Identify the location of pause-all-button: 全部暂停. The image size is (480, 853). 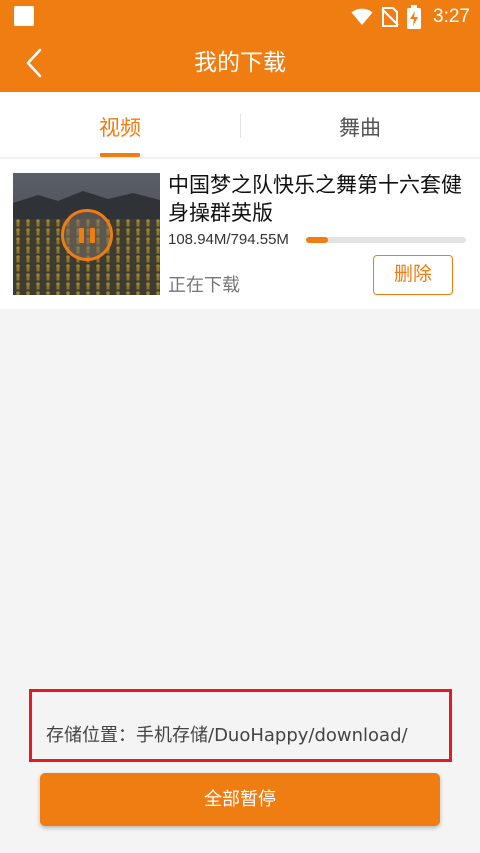
(240, 799).